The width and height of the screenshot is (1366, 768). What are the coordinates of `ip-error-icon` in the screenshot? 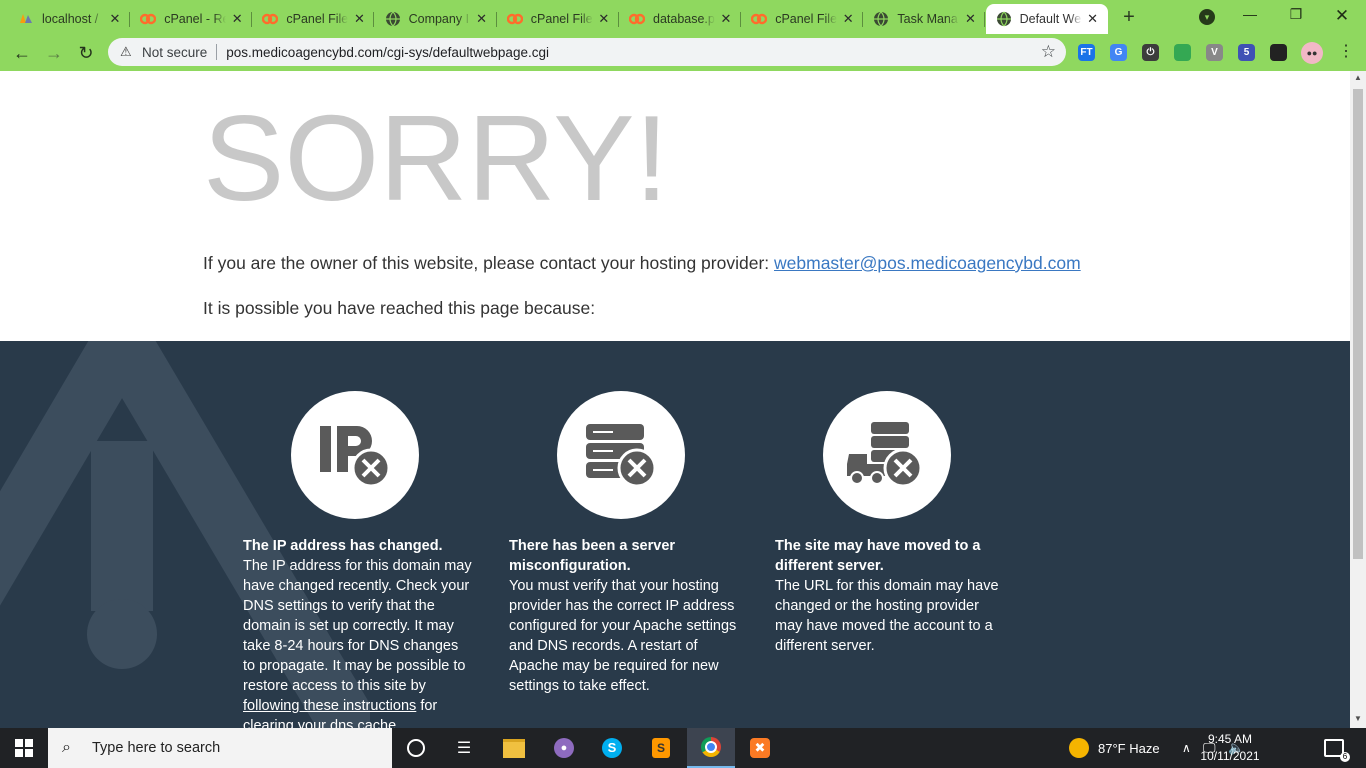 It's located at (355, 455).